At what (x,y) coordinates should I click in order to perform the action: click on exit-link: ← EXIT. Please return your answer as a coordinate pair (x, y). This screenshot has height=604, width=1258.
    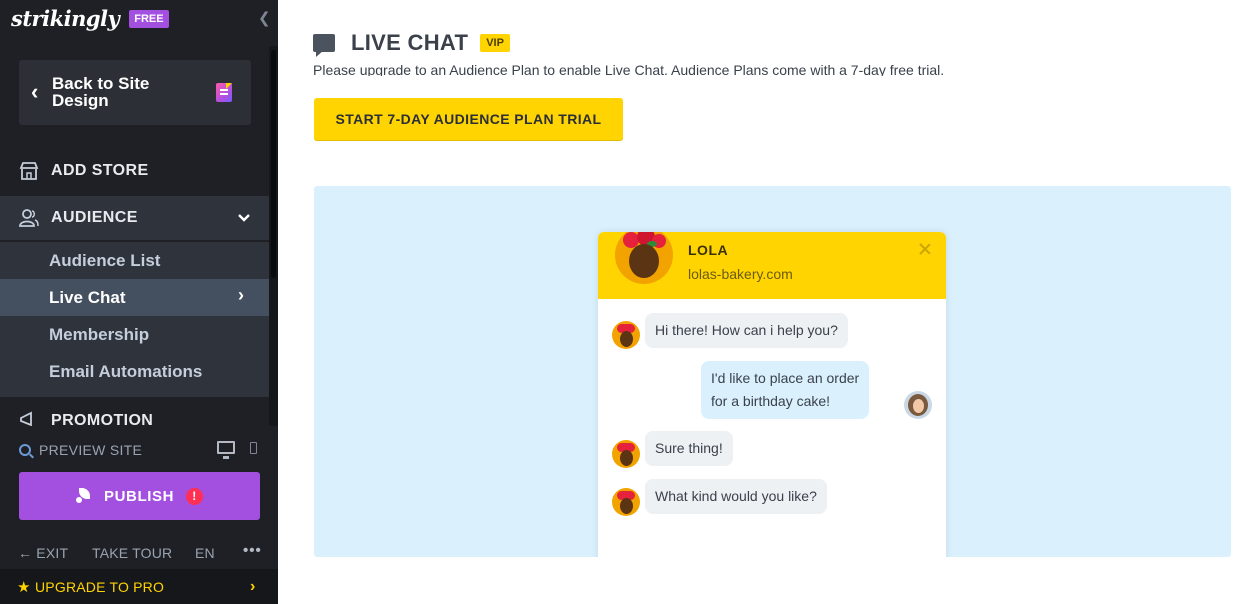
    Looking at the image, I should click on (43, 553).